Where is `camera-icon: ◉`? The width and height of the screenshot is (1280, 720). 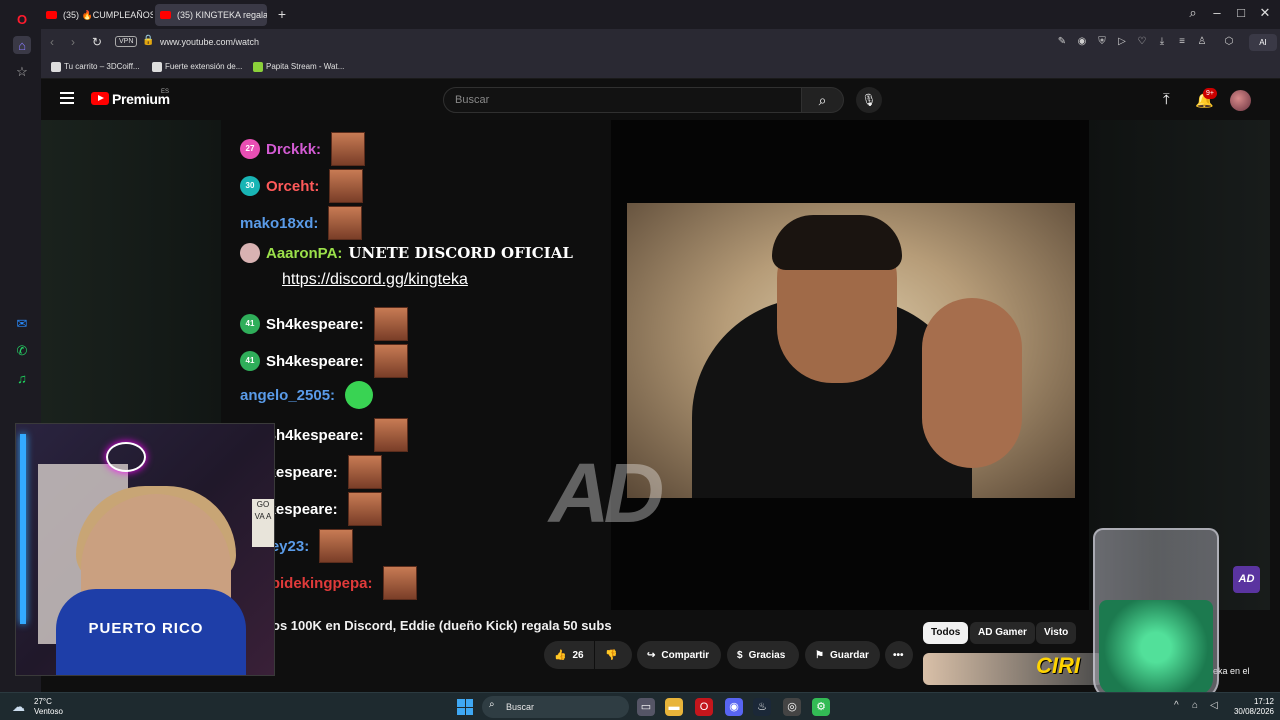
camera-icon: ◉ is located at coordinates (1082, 42).